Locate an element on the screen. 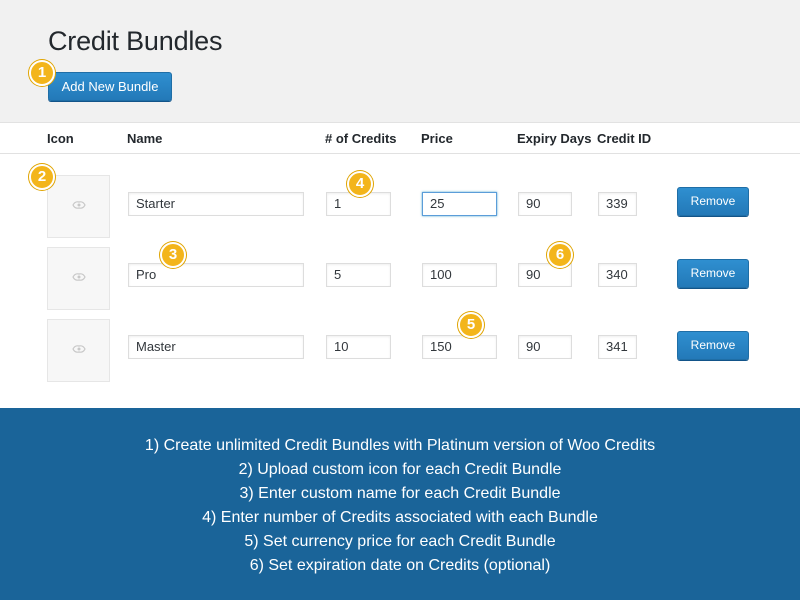 Image resolution: width=800 pixels, height=600 pixels. price-input: 100 is located at coordinates (459, 275).